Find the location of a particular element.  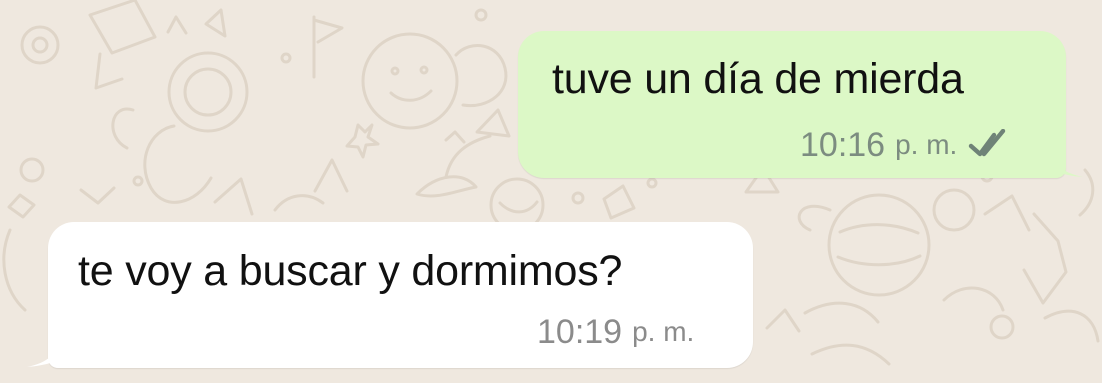

message-time-number: 10:19 is located at coordinates (580, 332).